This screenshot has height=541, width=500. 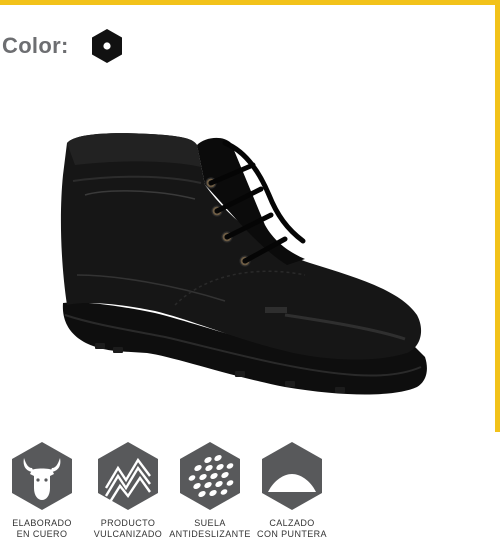 What do you see at coordinates (292, 523) in the screenshot?
I see `feature-toe-cap-line1: CALZADO` at bounding box center [292, 523].